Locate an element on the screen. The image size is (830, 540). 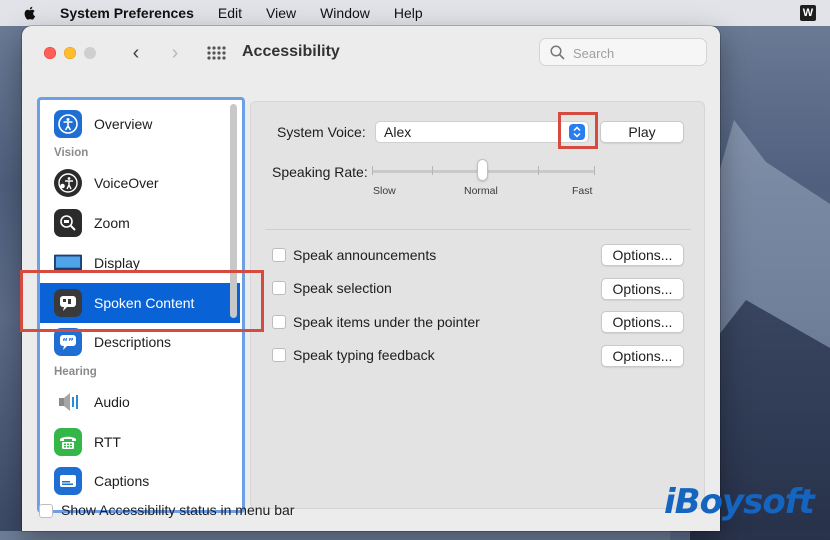
back-button: ‹ is located at coordinates (136, 53).